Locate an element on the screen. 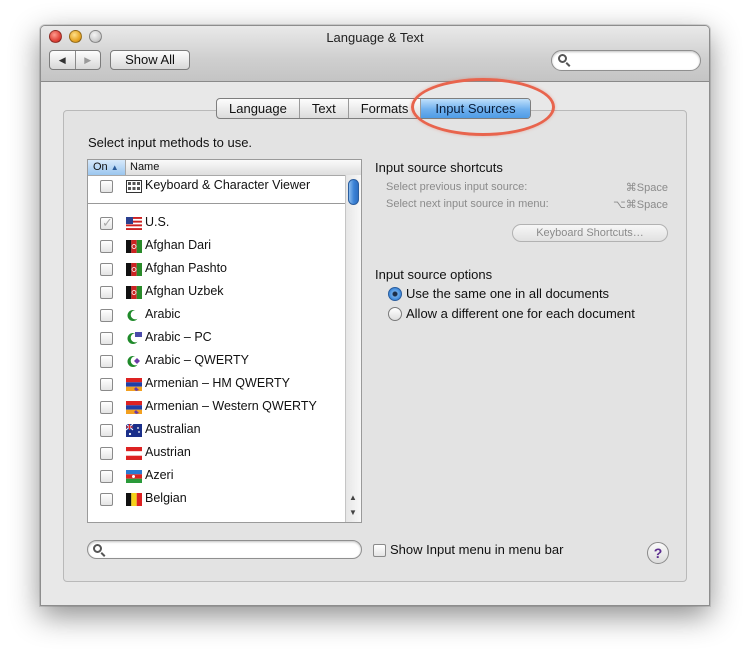  show-input-menu-label: Show Input menu in menu bar is located at coordinates (477, 549).